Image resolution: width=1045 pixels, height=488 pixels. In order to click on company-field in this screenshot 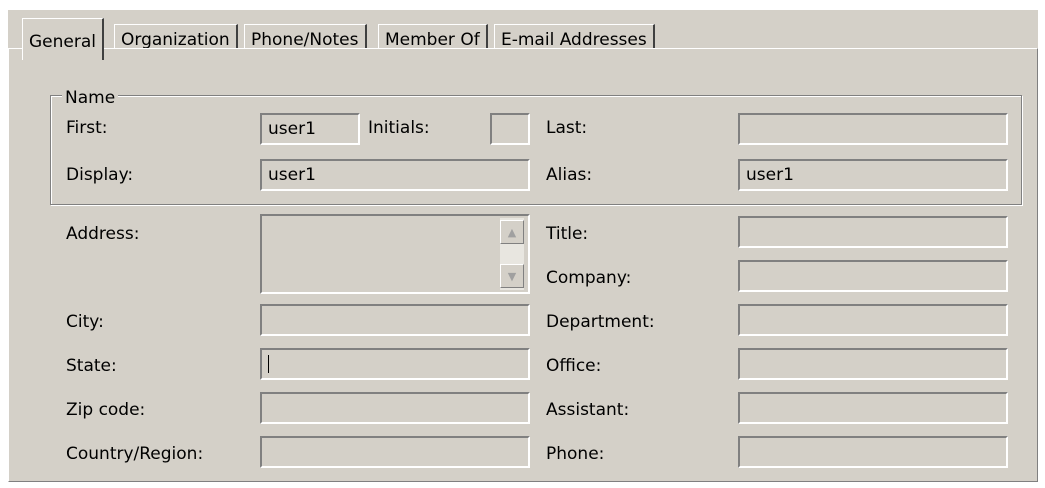, I will do `click(873, 276)`.